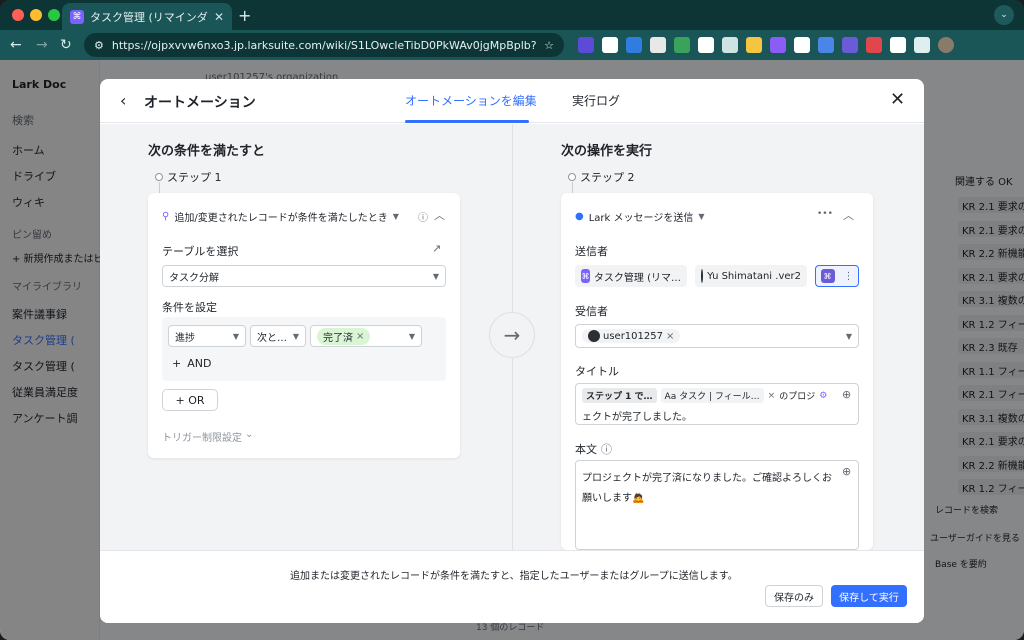 Image resolution: width=1024 pixels, height=640 pixels. Describe the element at coordinates (591, 311) in the screenshot. I see `receiver-label: 受信者` at that location.